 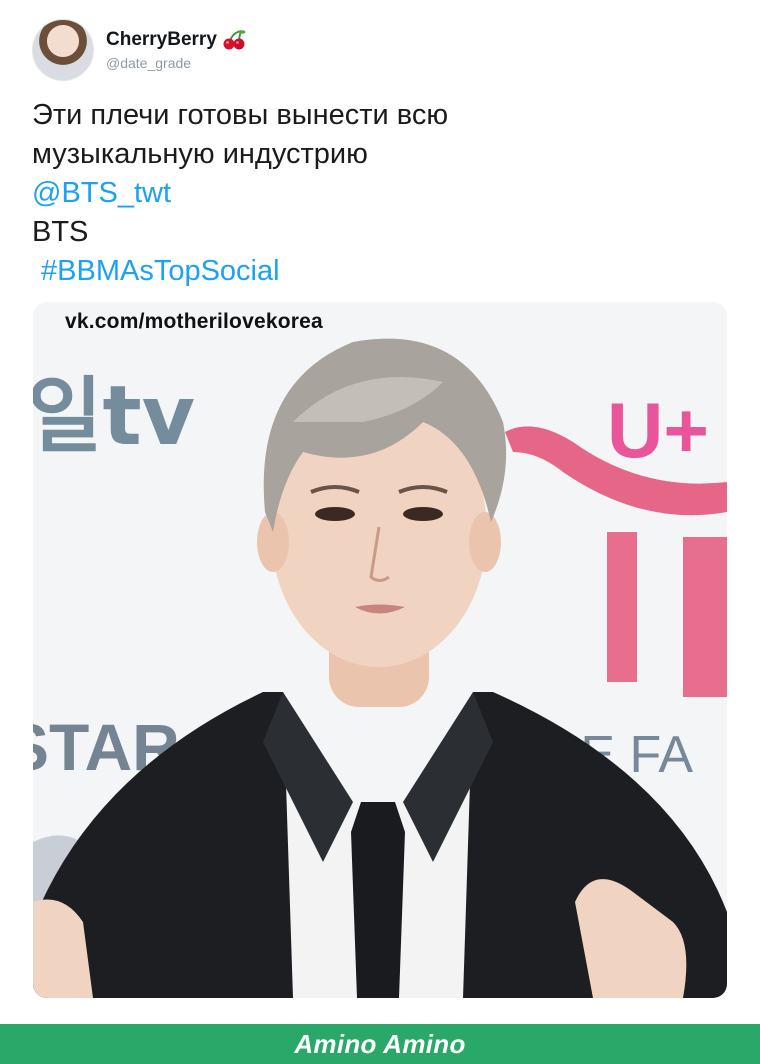 What do you see at coordinates (234, 40) in the screenshot?
I see `cherry-icon` at bounding box center [234, 40].